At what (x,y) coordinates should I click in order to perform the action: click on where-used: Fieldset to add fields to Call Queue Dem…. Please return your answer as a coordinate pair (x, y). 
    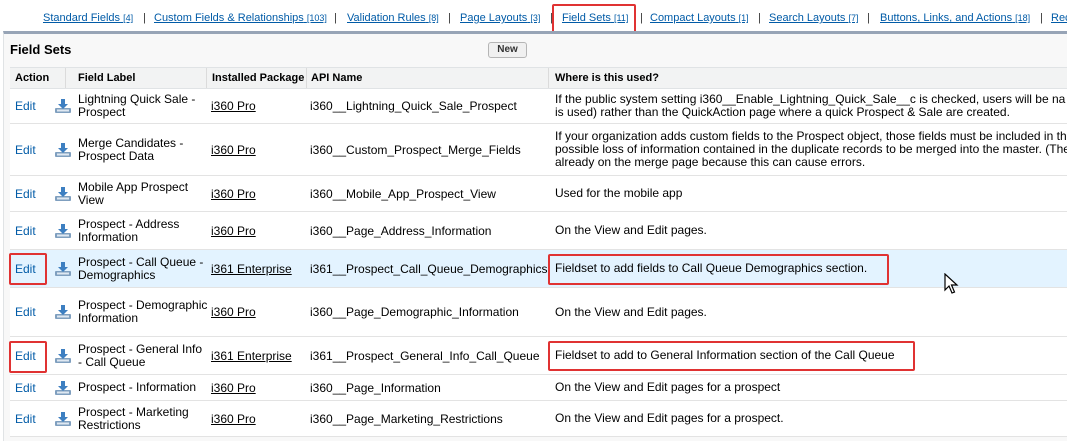
    Looking at the image, I should click on (811, 268).